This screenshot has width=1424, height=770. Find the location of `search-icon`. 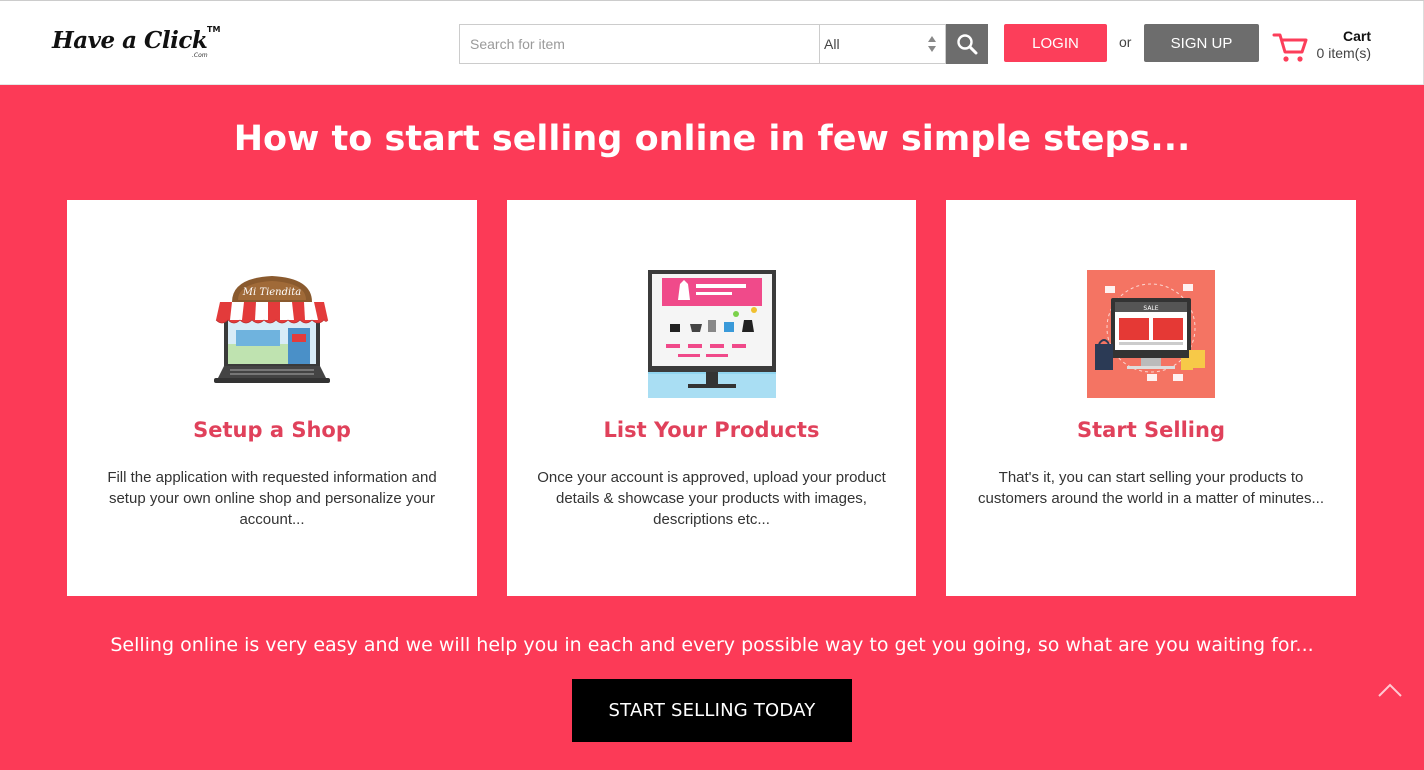

search-icon is located at coordinates (967, 44).